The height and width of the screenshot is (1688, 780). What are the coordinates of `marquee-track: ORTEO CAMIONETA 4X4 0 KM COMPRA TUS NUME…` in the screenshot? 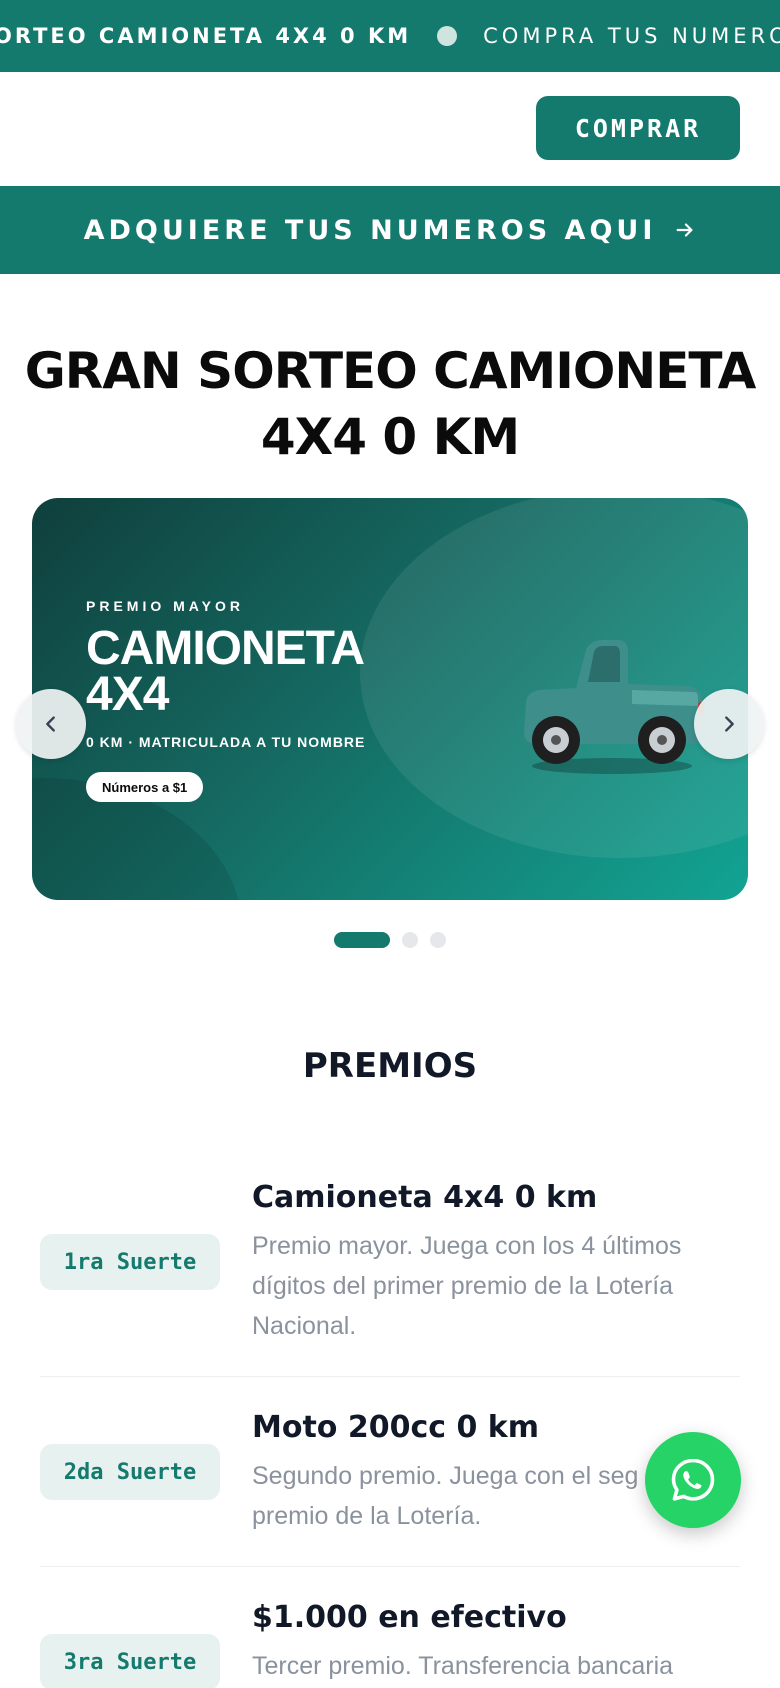 It's located at (390, 36).